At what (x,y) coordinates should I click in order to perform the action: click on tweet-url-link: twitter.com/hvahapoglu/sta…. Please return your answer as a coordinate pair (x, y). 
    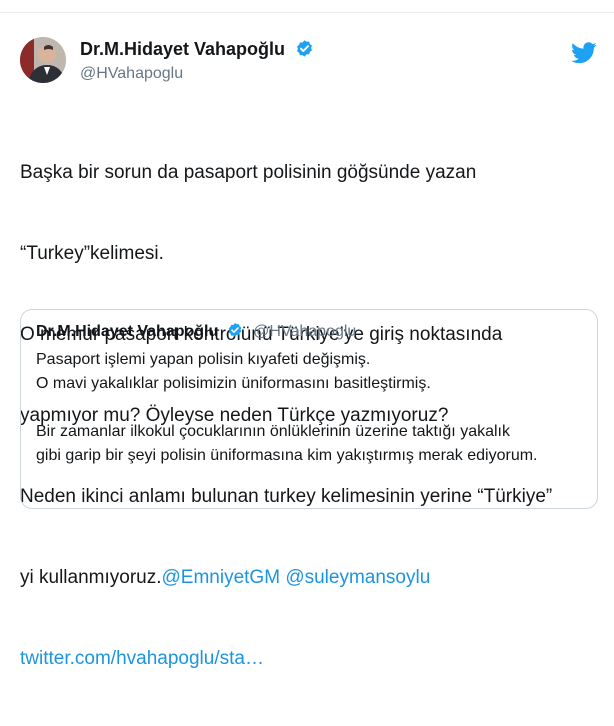
    Looking at the image, I should click on (312, 658).